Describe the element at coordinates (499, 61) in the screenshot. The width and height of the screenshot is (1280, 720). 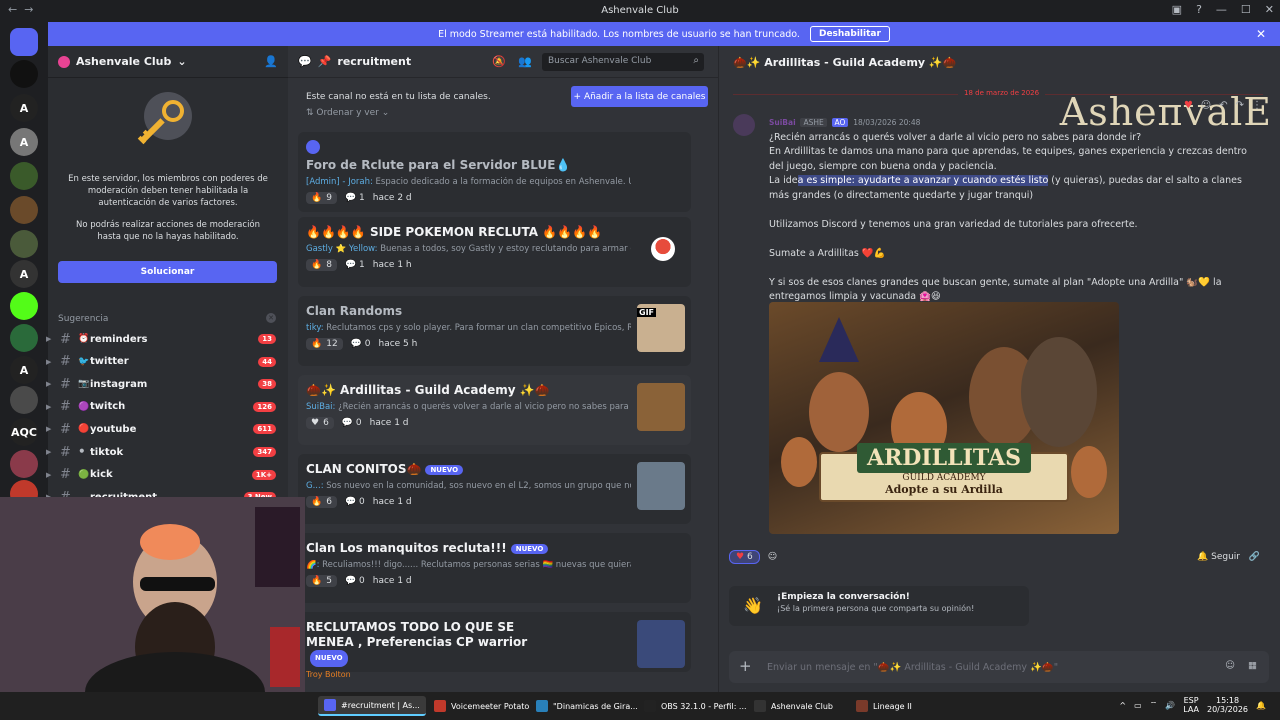
I see `mute-icon: 🔕` at that location.